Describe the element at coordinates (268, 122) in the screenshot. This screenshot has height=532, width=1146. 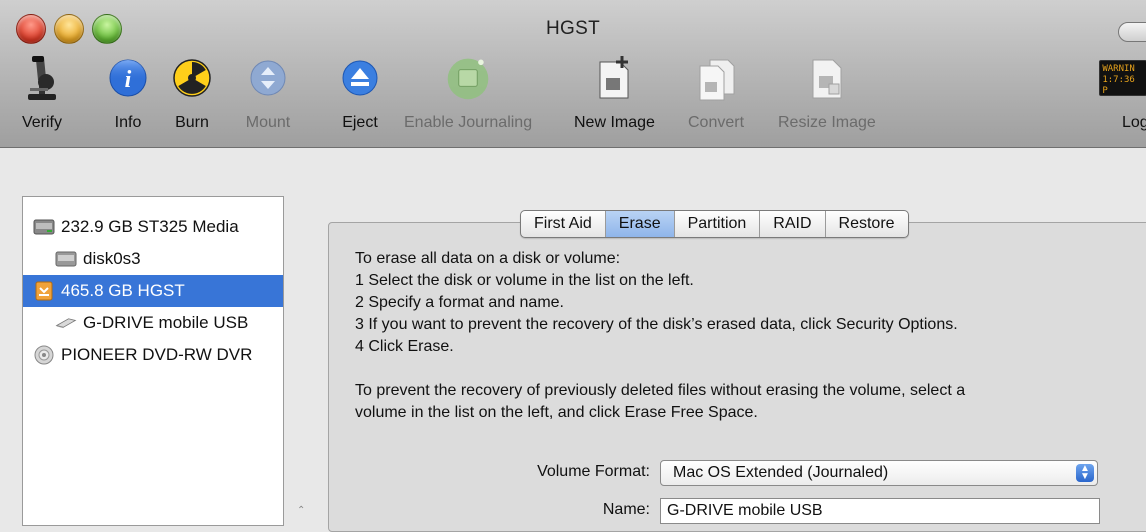
I see `mount-label: Mount` at that location.